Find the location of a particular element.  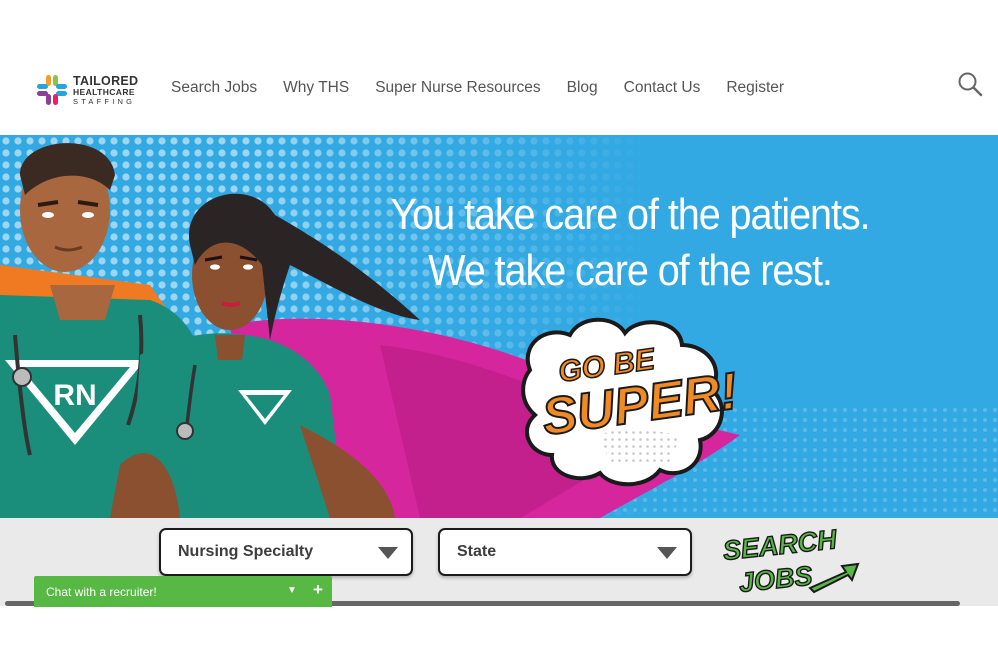

logo-line-2: HEALTHCARE is located at coordinates (104, 92).